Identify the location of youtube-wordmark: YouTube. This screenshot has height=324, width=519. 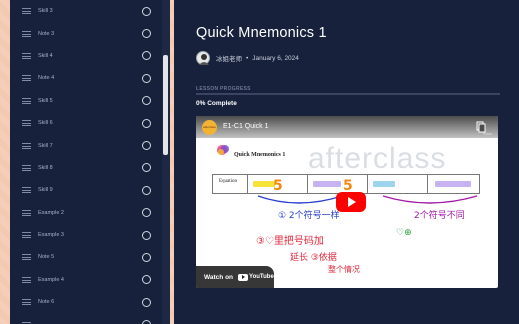
(261, 277).